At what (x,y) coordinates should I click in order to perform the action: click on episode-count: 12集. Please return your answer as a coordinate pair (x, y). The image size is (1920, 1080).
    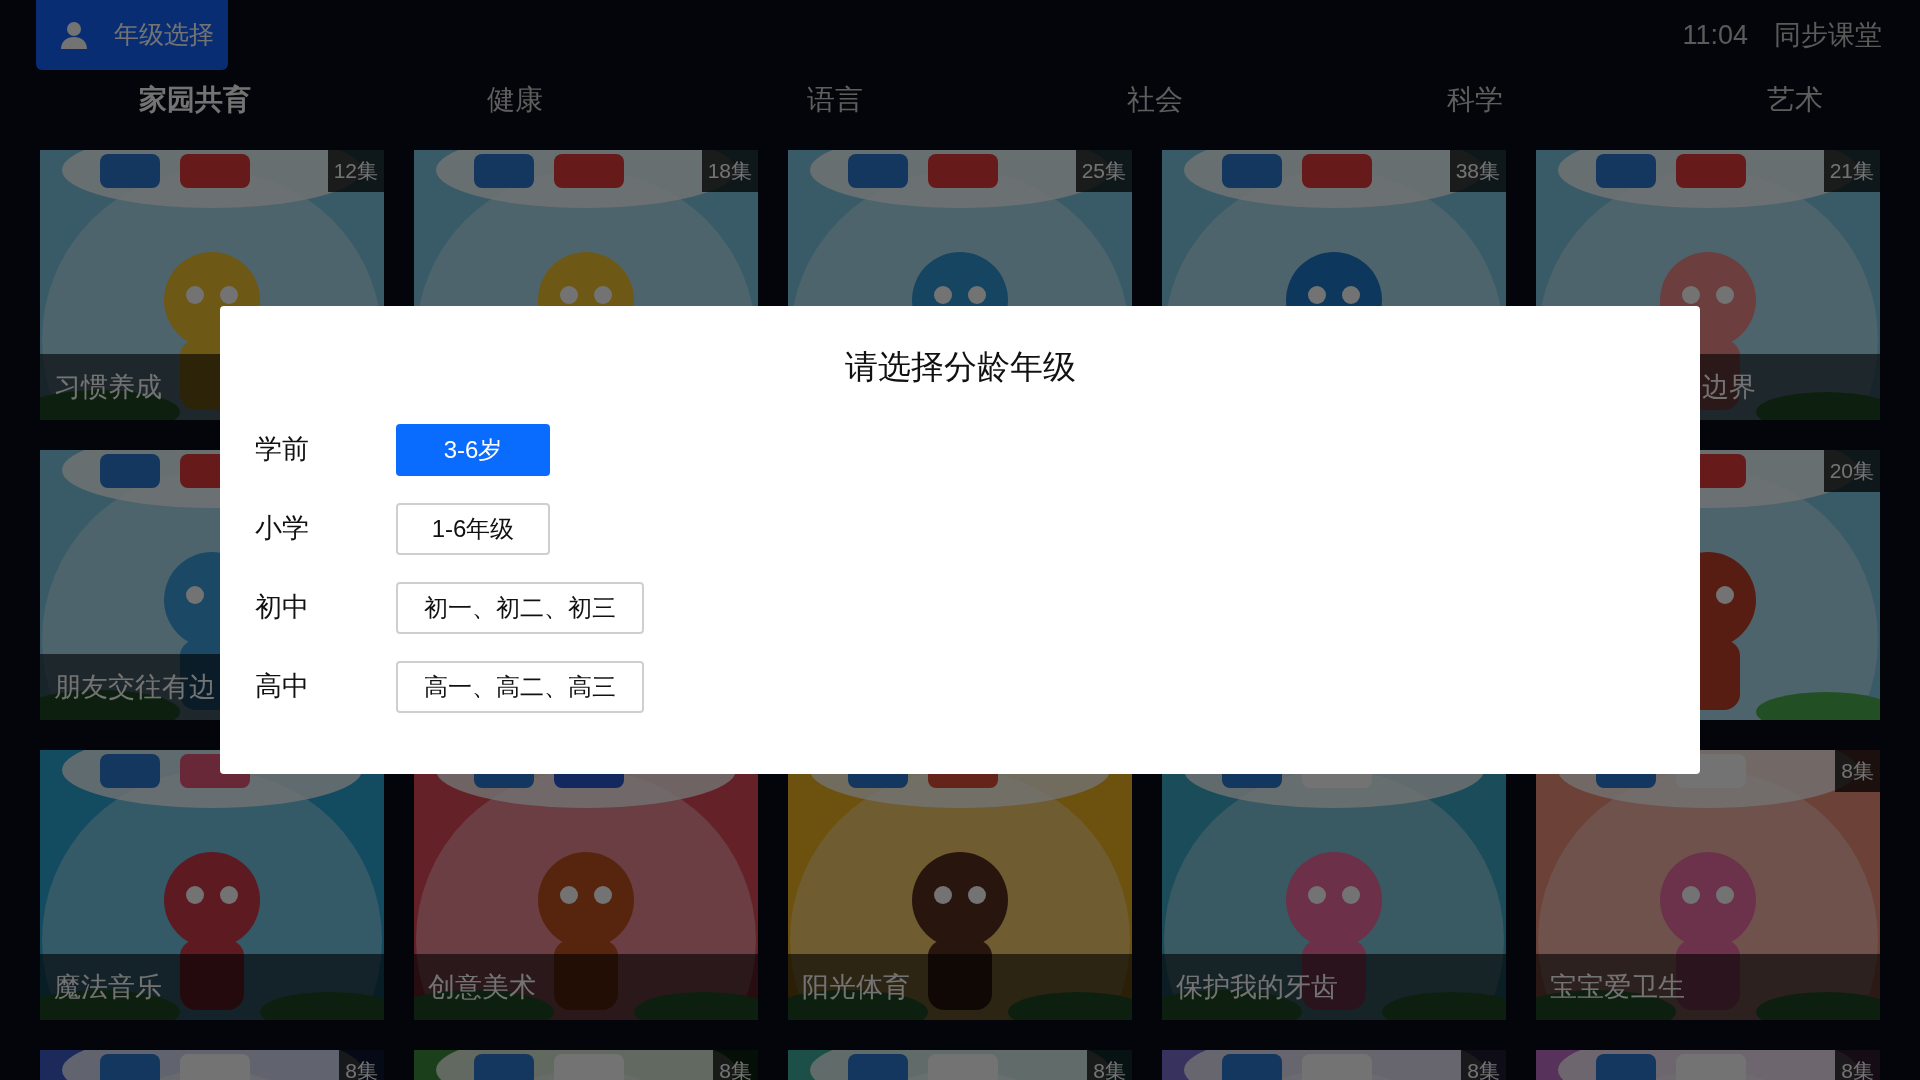
    Looking at the image, I should click on (355, 171).